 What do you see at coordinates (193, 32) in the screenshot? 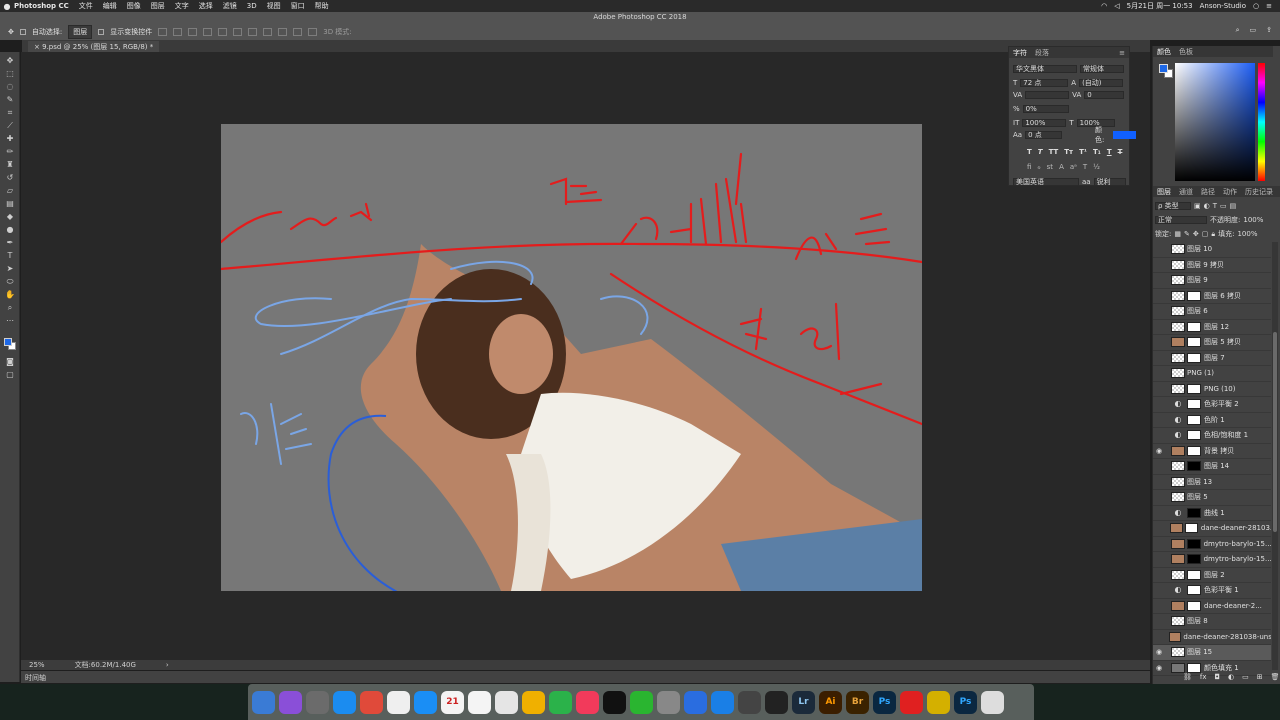
I see `align-bottom-icon` at bounding box center [193, 32].